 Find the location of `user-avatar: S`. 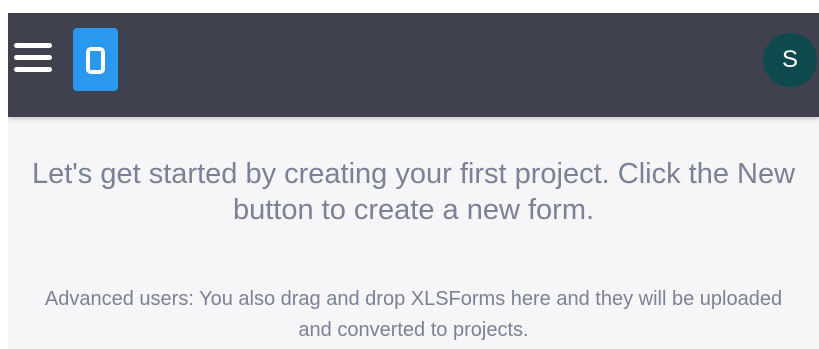

user-avatar: S is located at coordinates (790, 60).